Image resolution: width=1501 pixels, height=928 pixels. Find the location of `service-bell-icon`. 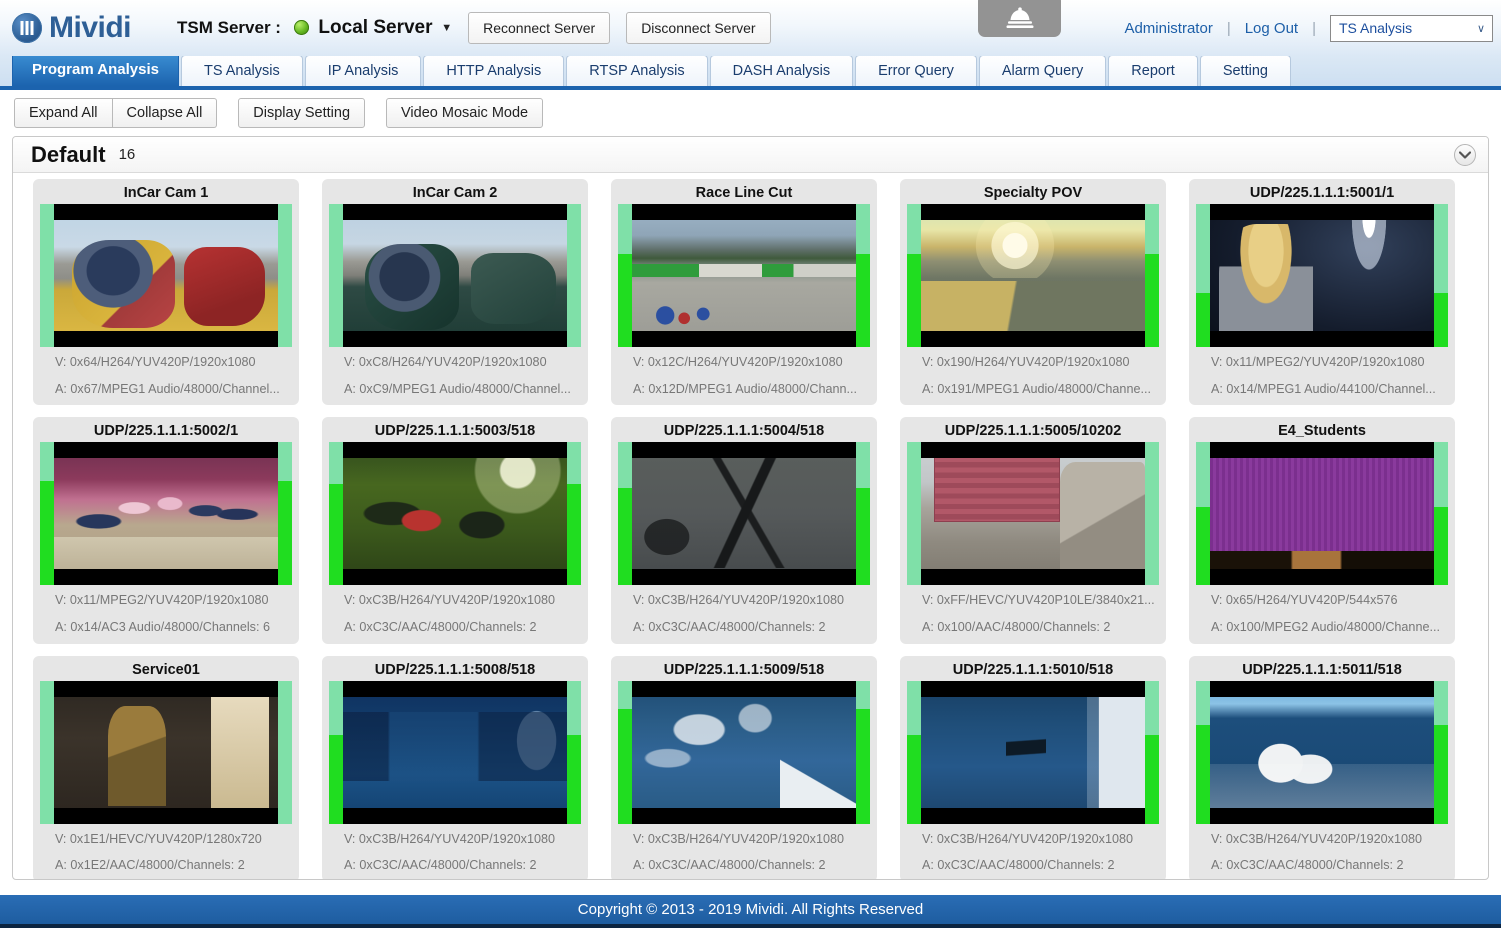

service-bell-icon is located at coordinates (1019, 18).